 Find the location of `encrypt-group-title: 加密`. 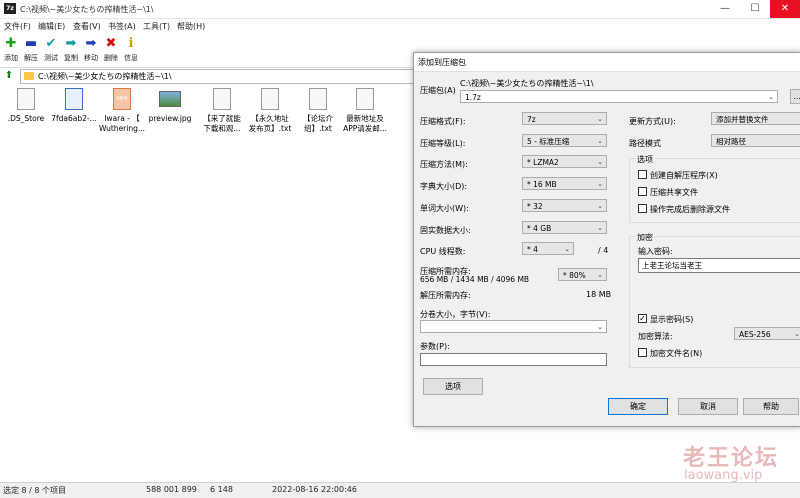

encrypt-group-title: 加密 is located at coordinates (645, 237).